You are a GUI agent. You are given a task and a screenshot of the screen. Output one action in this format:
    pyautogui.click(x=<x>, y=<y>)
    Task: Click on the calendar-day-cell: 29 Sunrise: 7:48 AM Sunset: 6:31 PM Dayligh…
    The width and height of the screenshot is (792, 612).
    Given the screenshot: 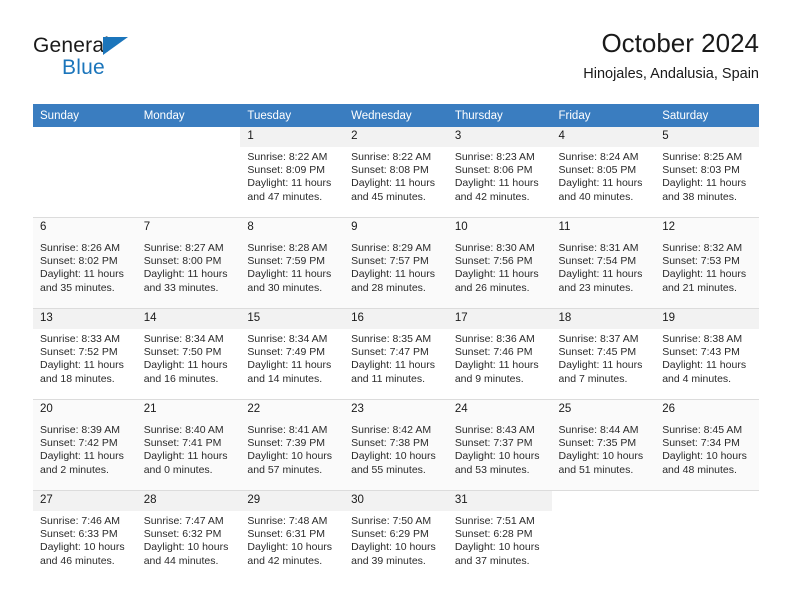 What is the action you would take?
    pyautogui.click(x=292, y=535)
    